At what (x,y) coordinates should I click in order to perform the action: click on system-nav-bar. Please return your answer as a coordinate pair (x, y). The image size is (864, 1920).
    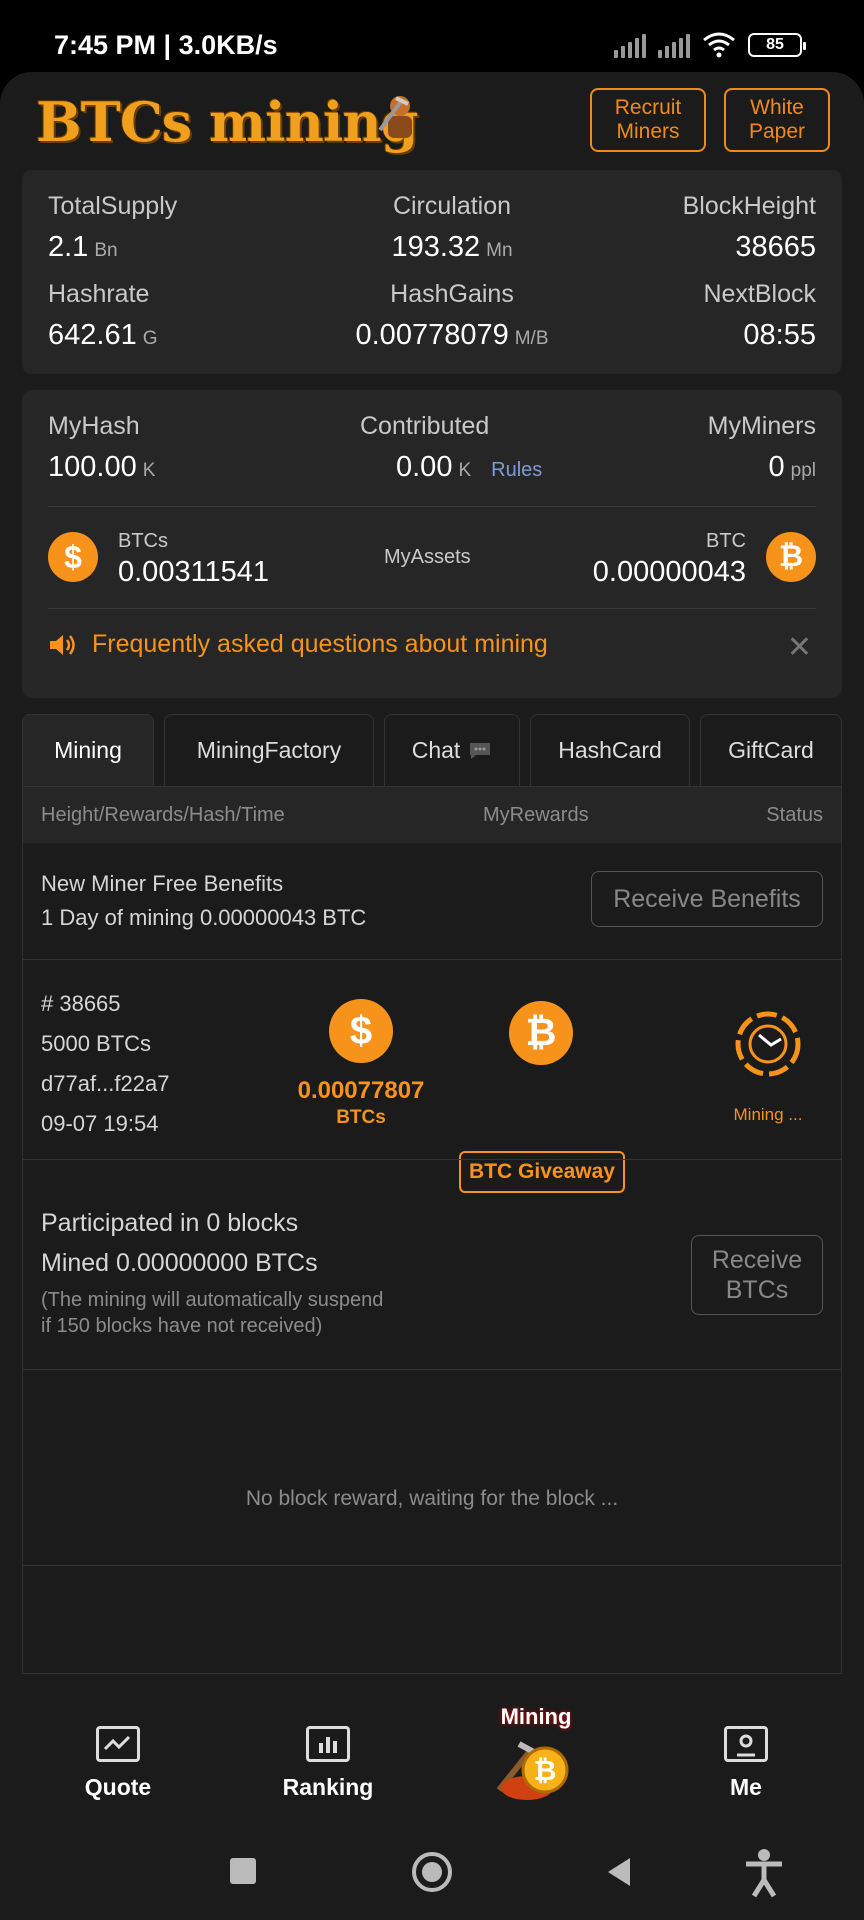
    Looking at the image, I should click on (432, 1874).